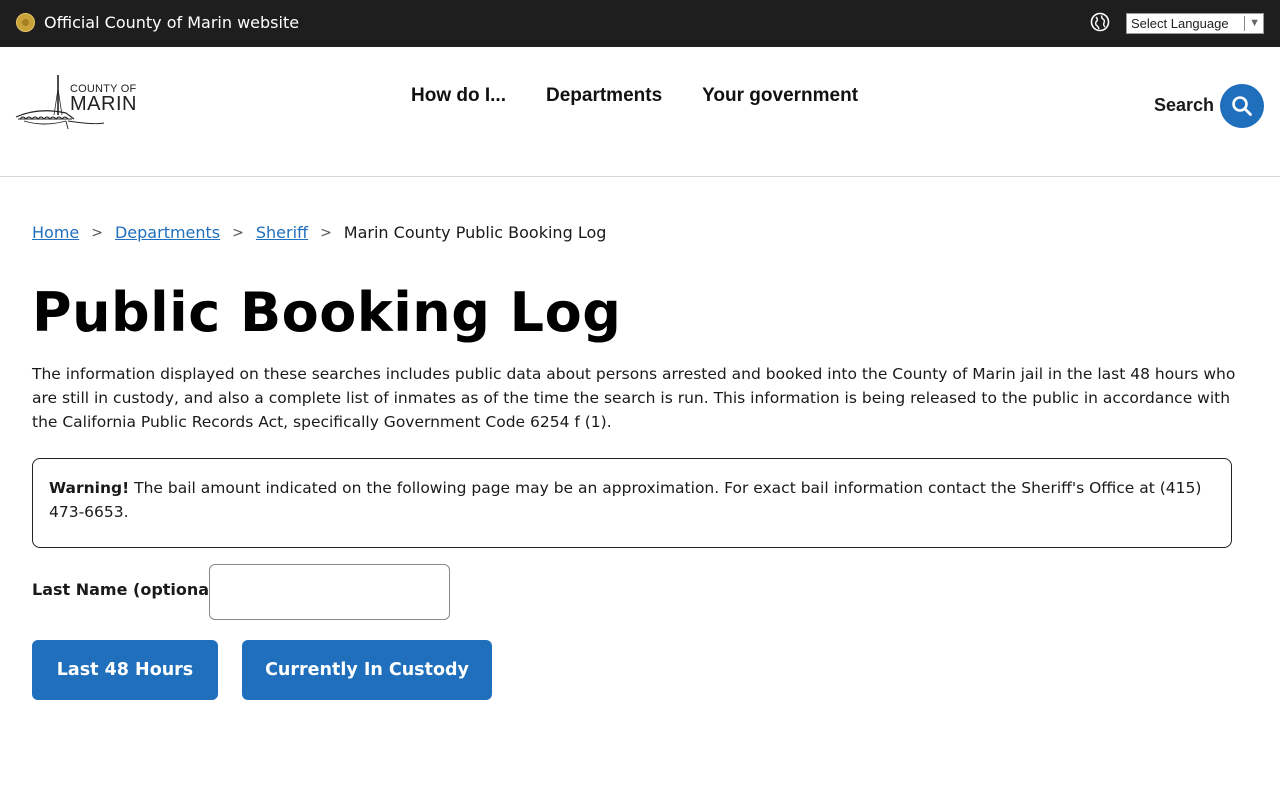 The image size is (1280, 800). What do you see at coordinates (367, 670) in the screenshot?
I see `currently-in-custody-button: Currently In Custody` at bounding box center [367, 670].